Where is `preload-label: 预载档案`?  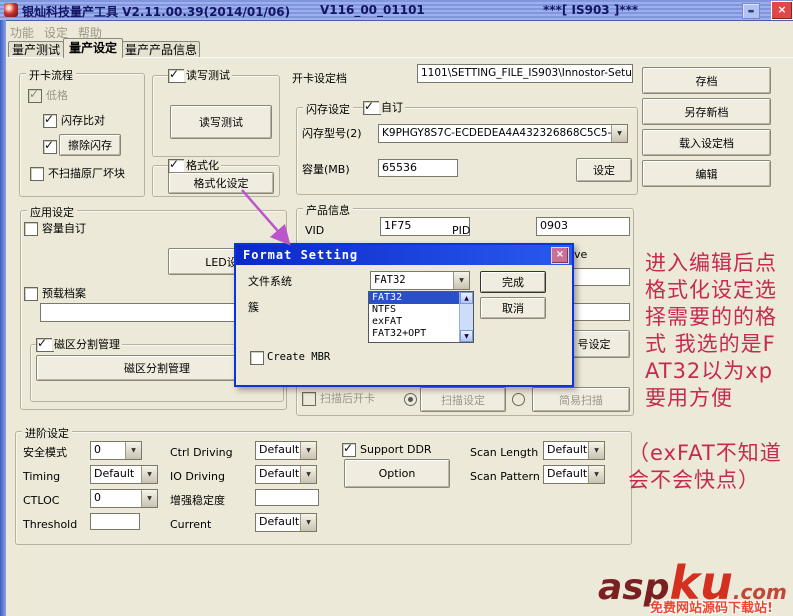
preload-label: 预载档案 is located at coordinates (64, 293).